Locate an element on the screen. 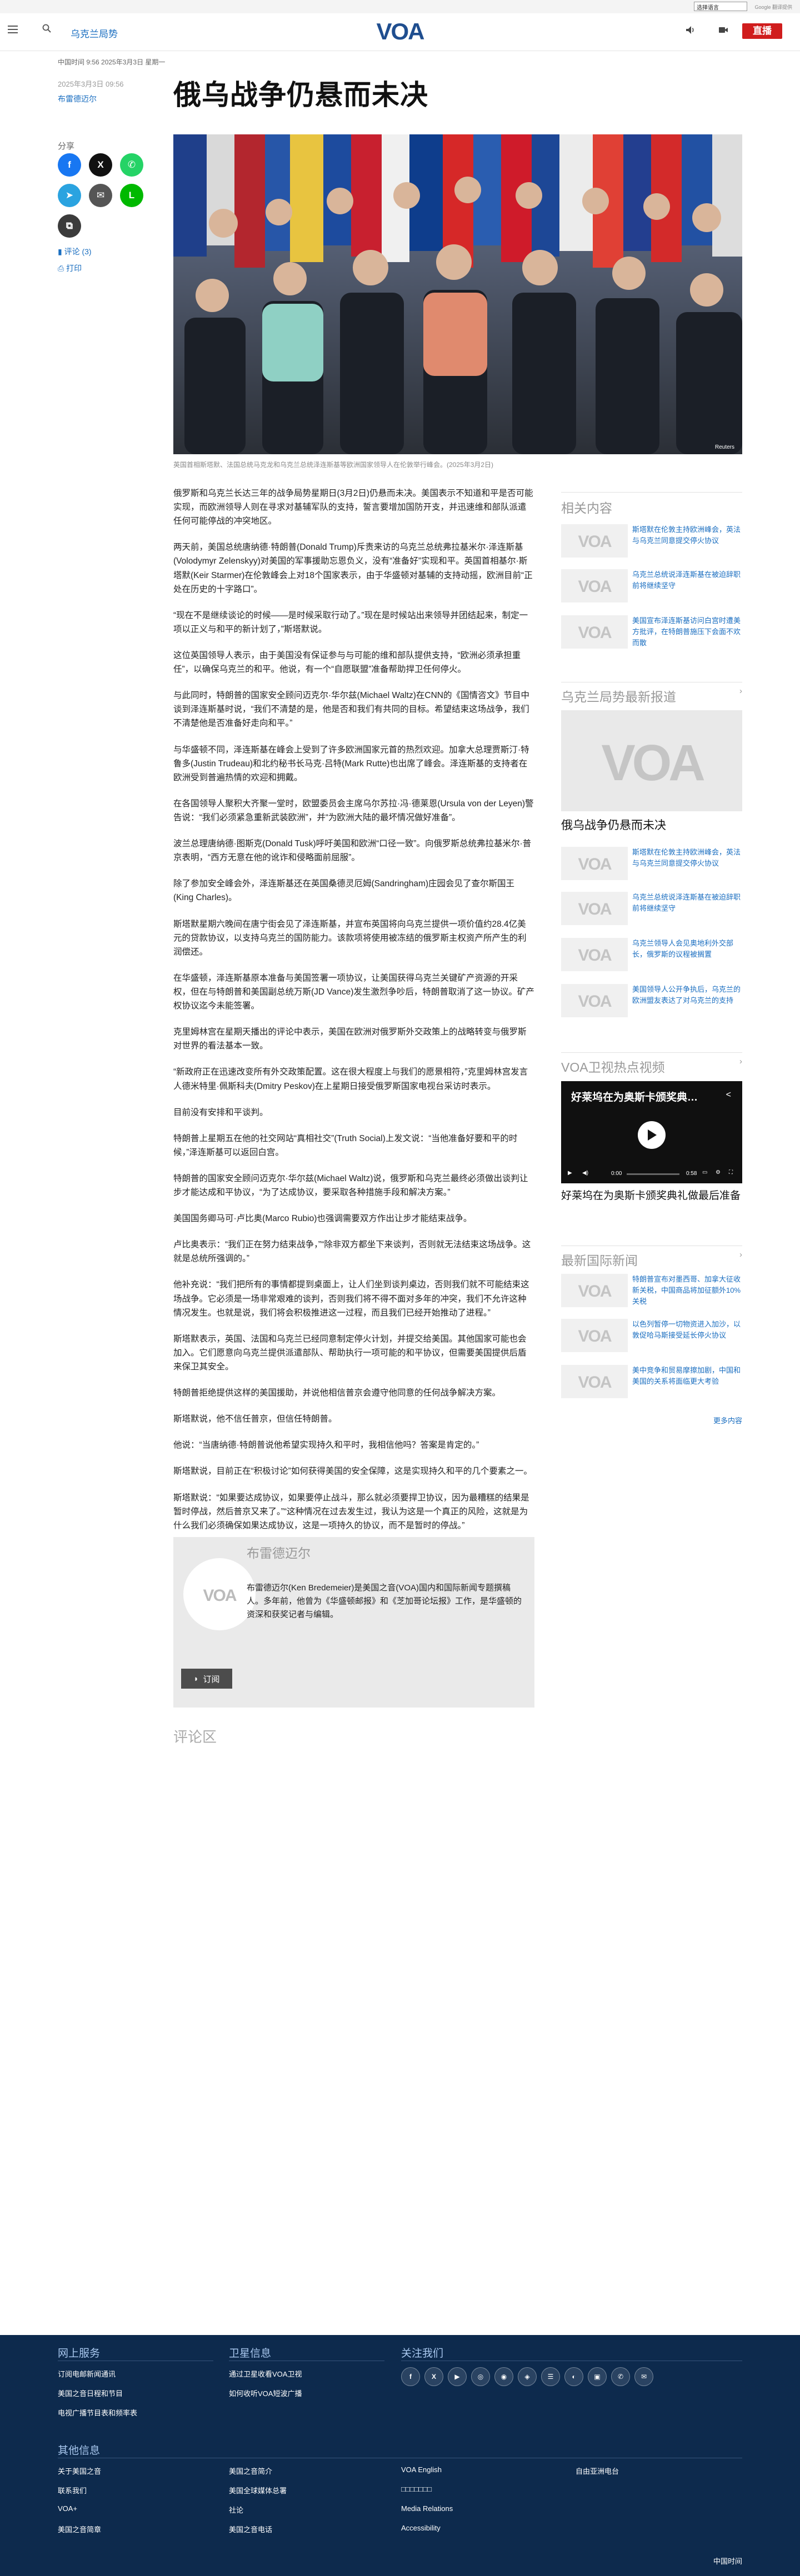 The image size is (800, 2576). footer-heading: 其他信息 is located at coordinates (79, 2451).